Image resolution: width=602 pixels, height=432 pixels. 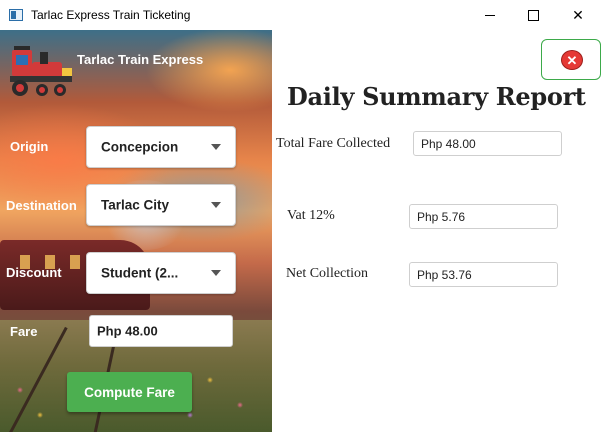 I want to click on vat-field: Php 5.76, so click(x=483, y=216).